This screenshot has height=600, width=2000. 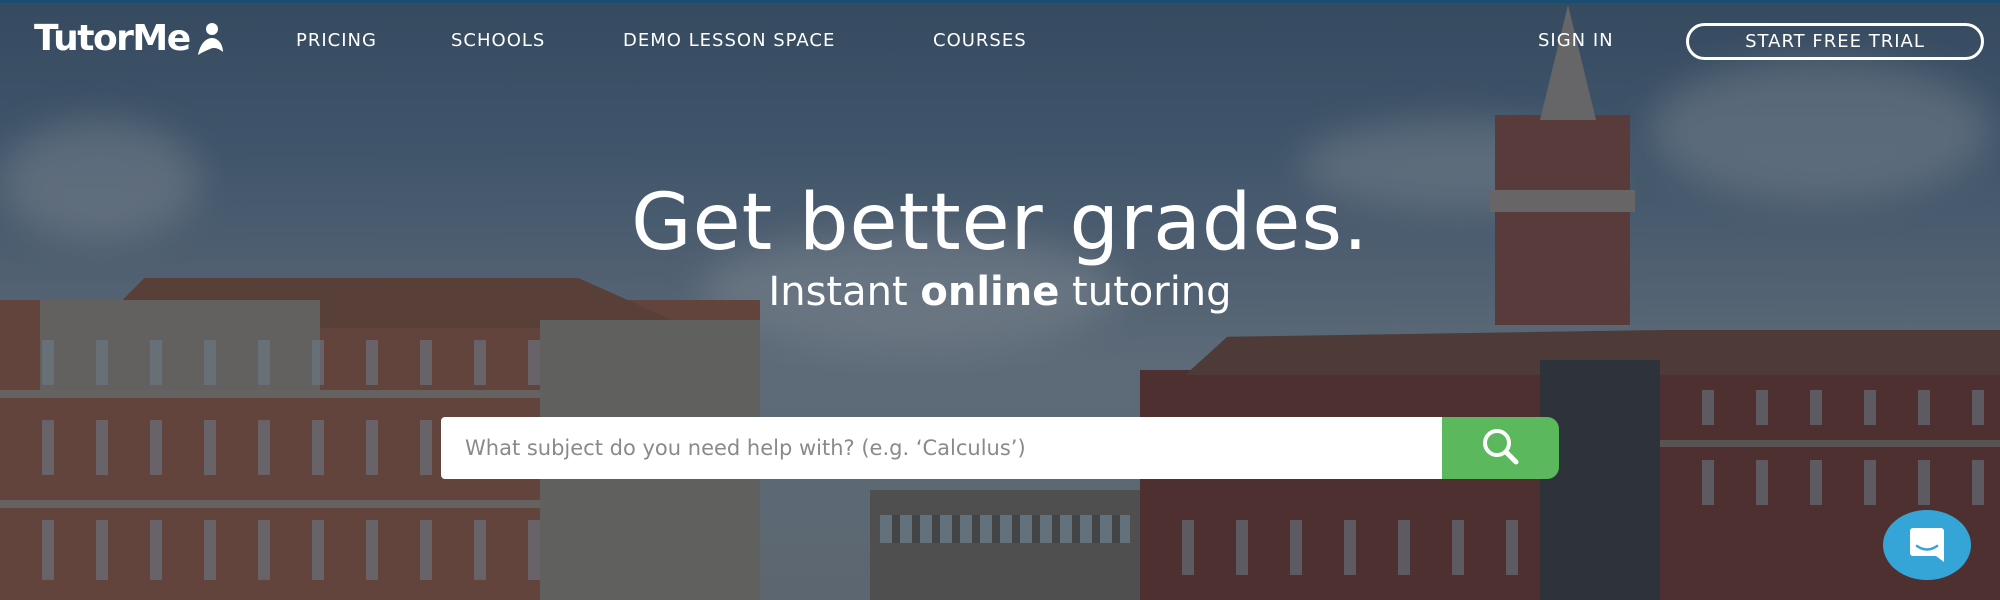 I want to click on hero-title: Get better grades., so click(x=1000, y=223).